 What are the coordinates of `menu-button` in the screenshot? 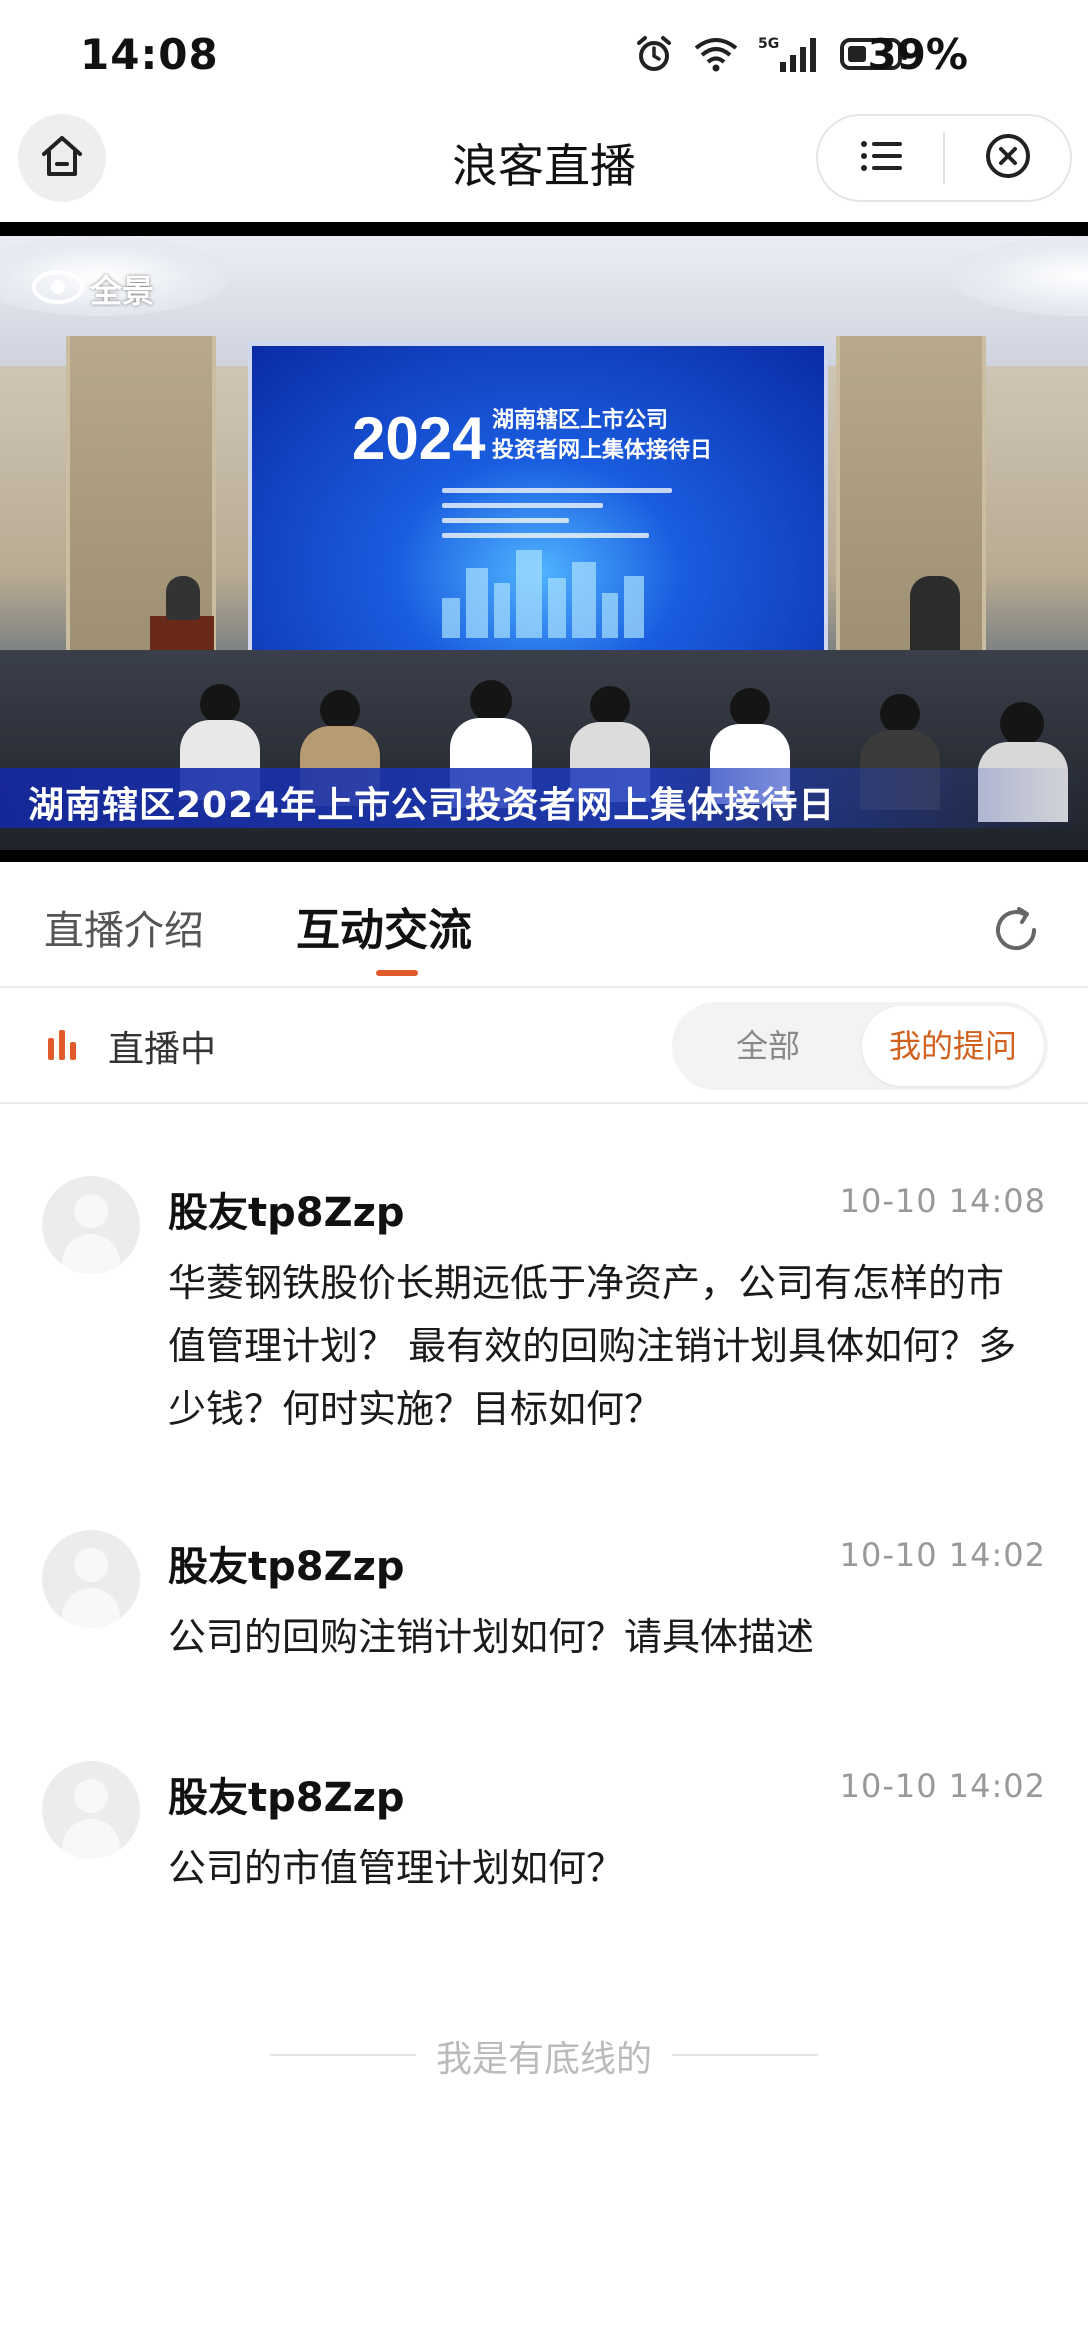 It's located at (880, 158).